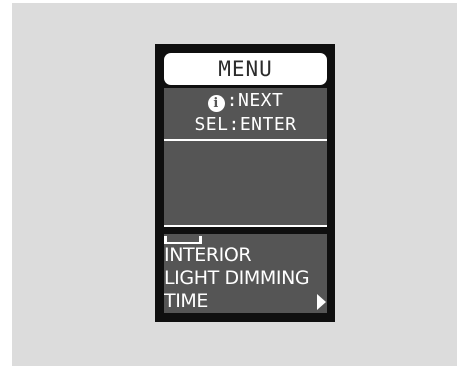 The height and width of the screenshot is (369, 469). I want to click on instruction-area: i:NEXT SEL:ENTER, so click(245, 113).